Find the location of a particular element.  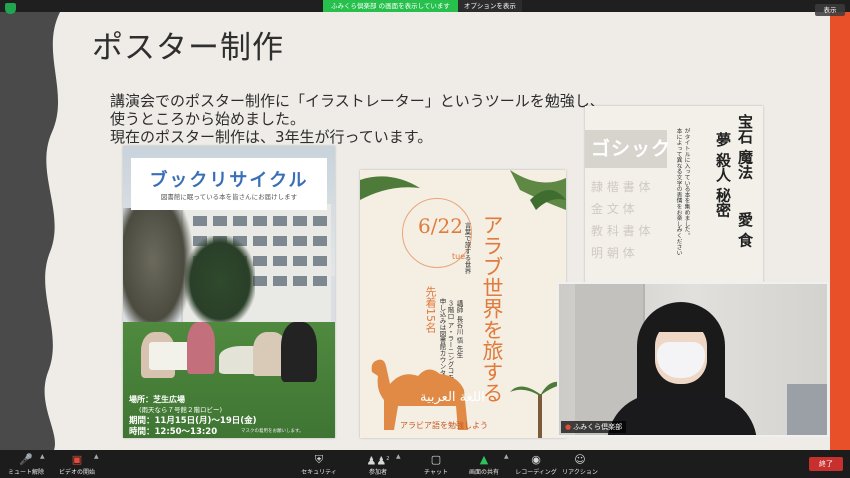

slide-body-line-3: 現在のポスター制作は、3年生が行っています。 is located at coordinates (271, 137).